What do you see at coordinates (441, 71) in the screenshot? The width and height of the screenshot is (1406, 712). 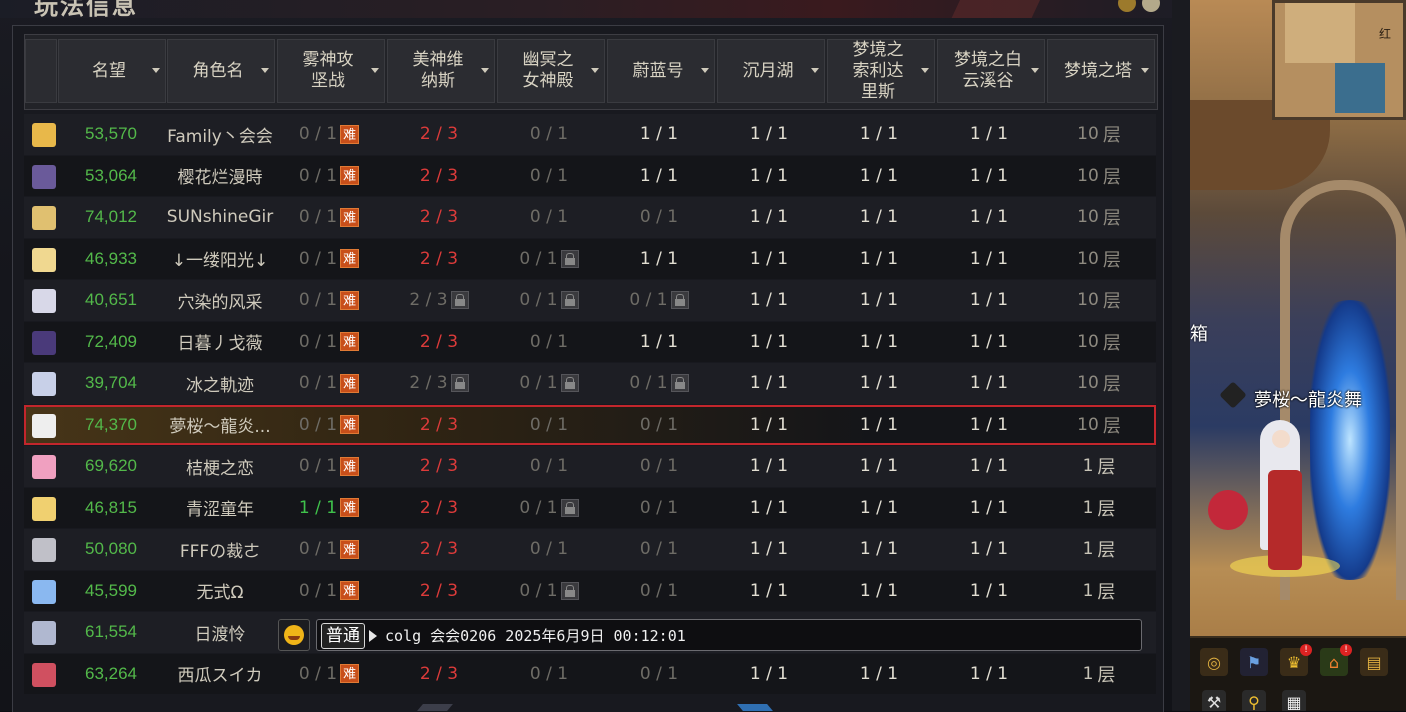 I see `header-venus: 美神维纳斯` at bounding box center [441, 71].